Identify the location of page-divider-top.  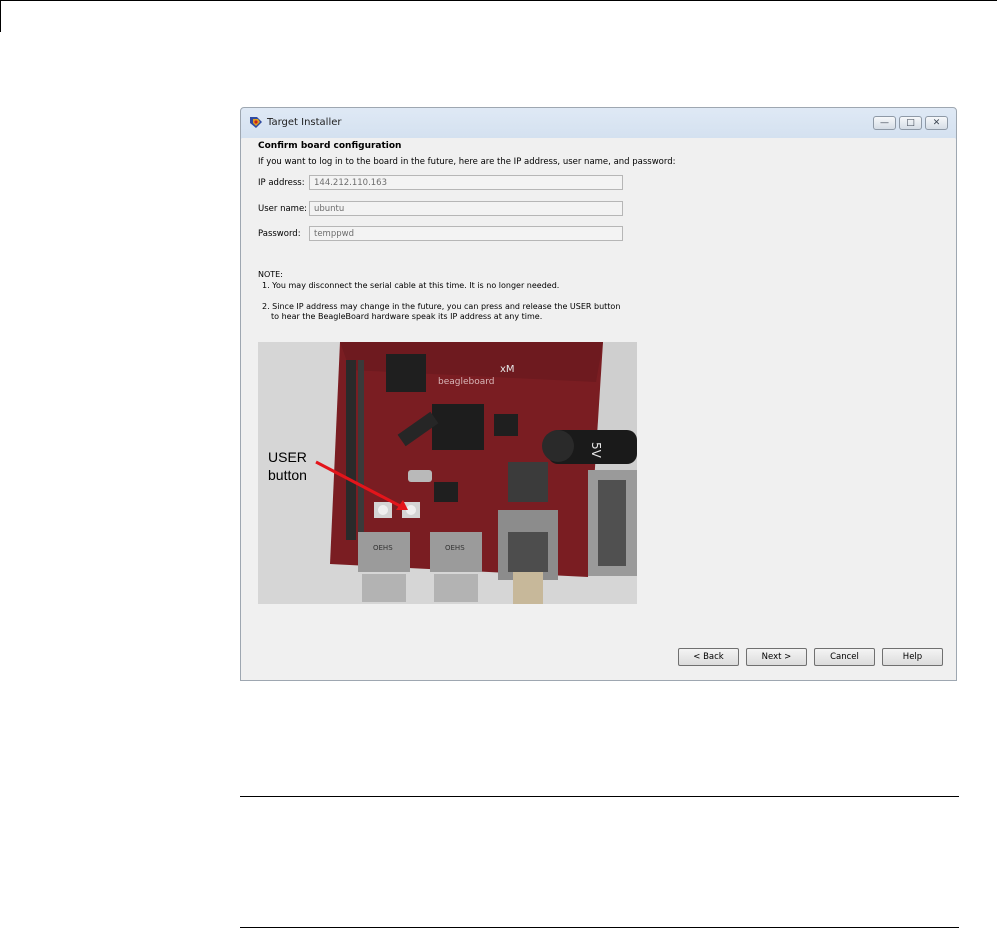
(599, 796).